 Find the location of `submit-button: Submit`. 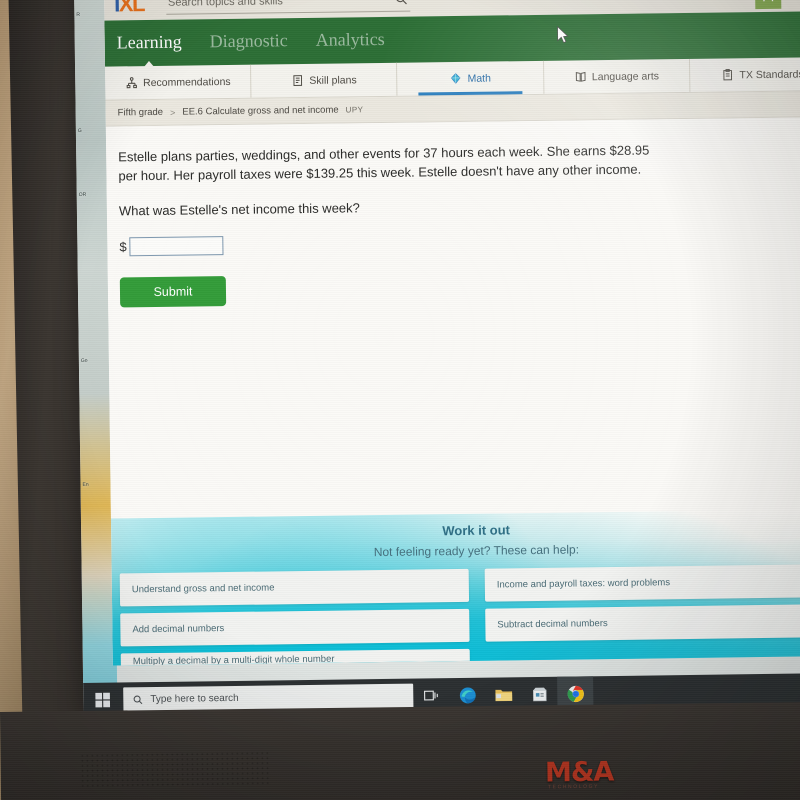

submit-button: Submit is located at coordinates (173, 291).